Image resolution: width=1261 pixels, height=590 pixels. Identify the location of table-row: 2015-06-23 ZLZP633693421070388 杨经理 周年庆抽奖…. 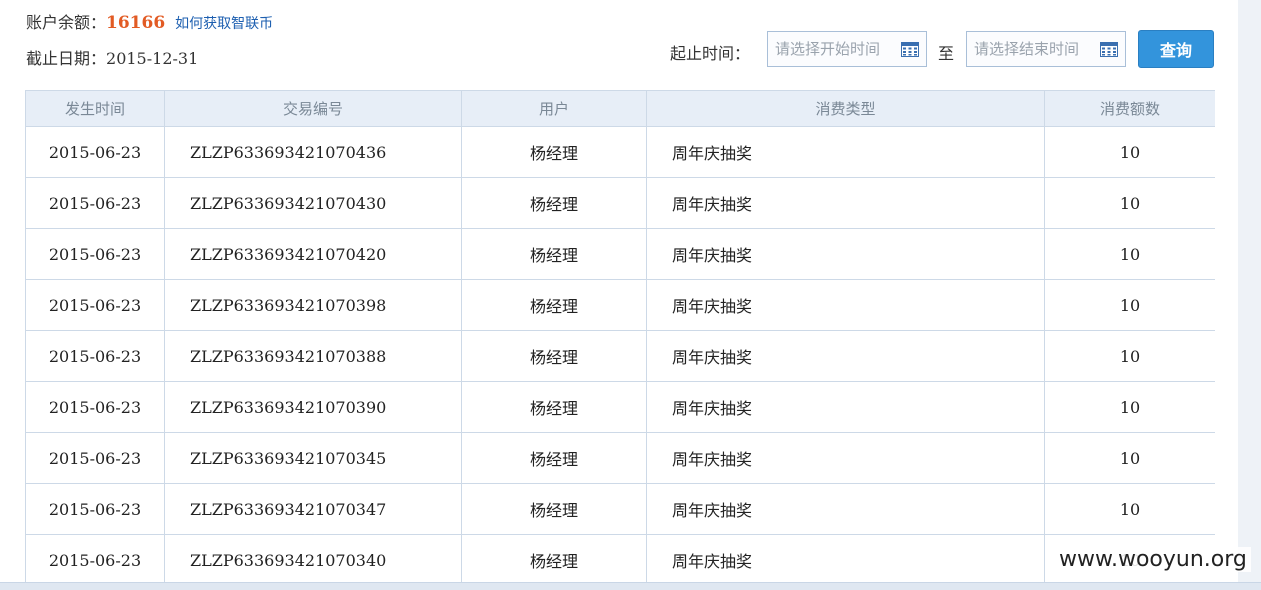
(620, 356).